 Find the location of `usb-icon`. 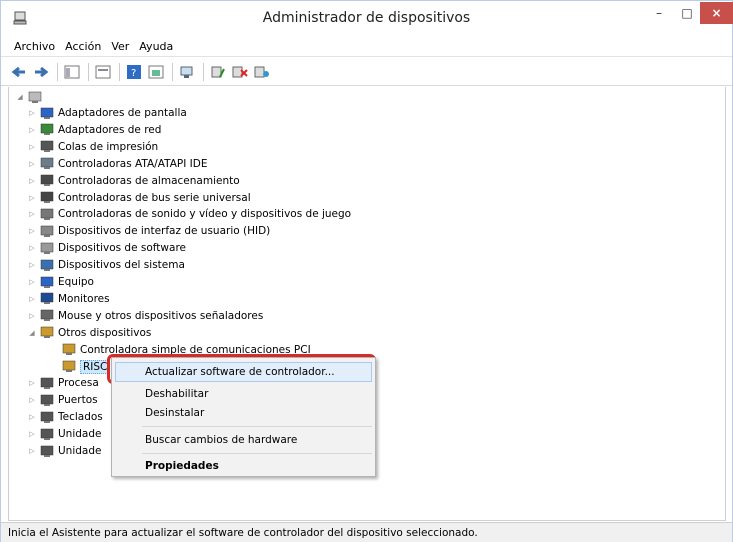

usb-icon is located at coordinates (47, 197).